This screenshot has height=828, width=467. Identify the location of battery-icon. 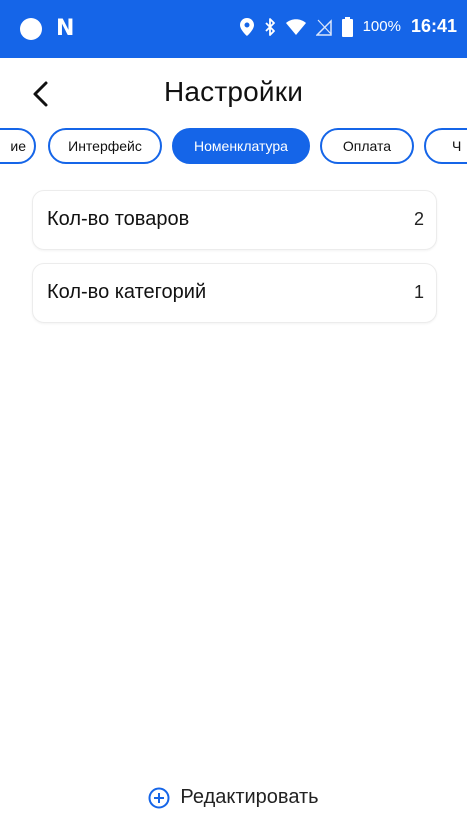
(347, 26).